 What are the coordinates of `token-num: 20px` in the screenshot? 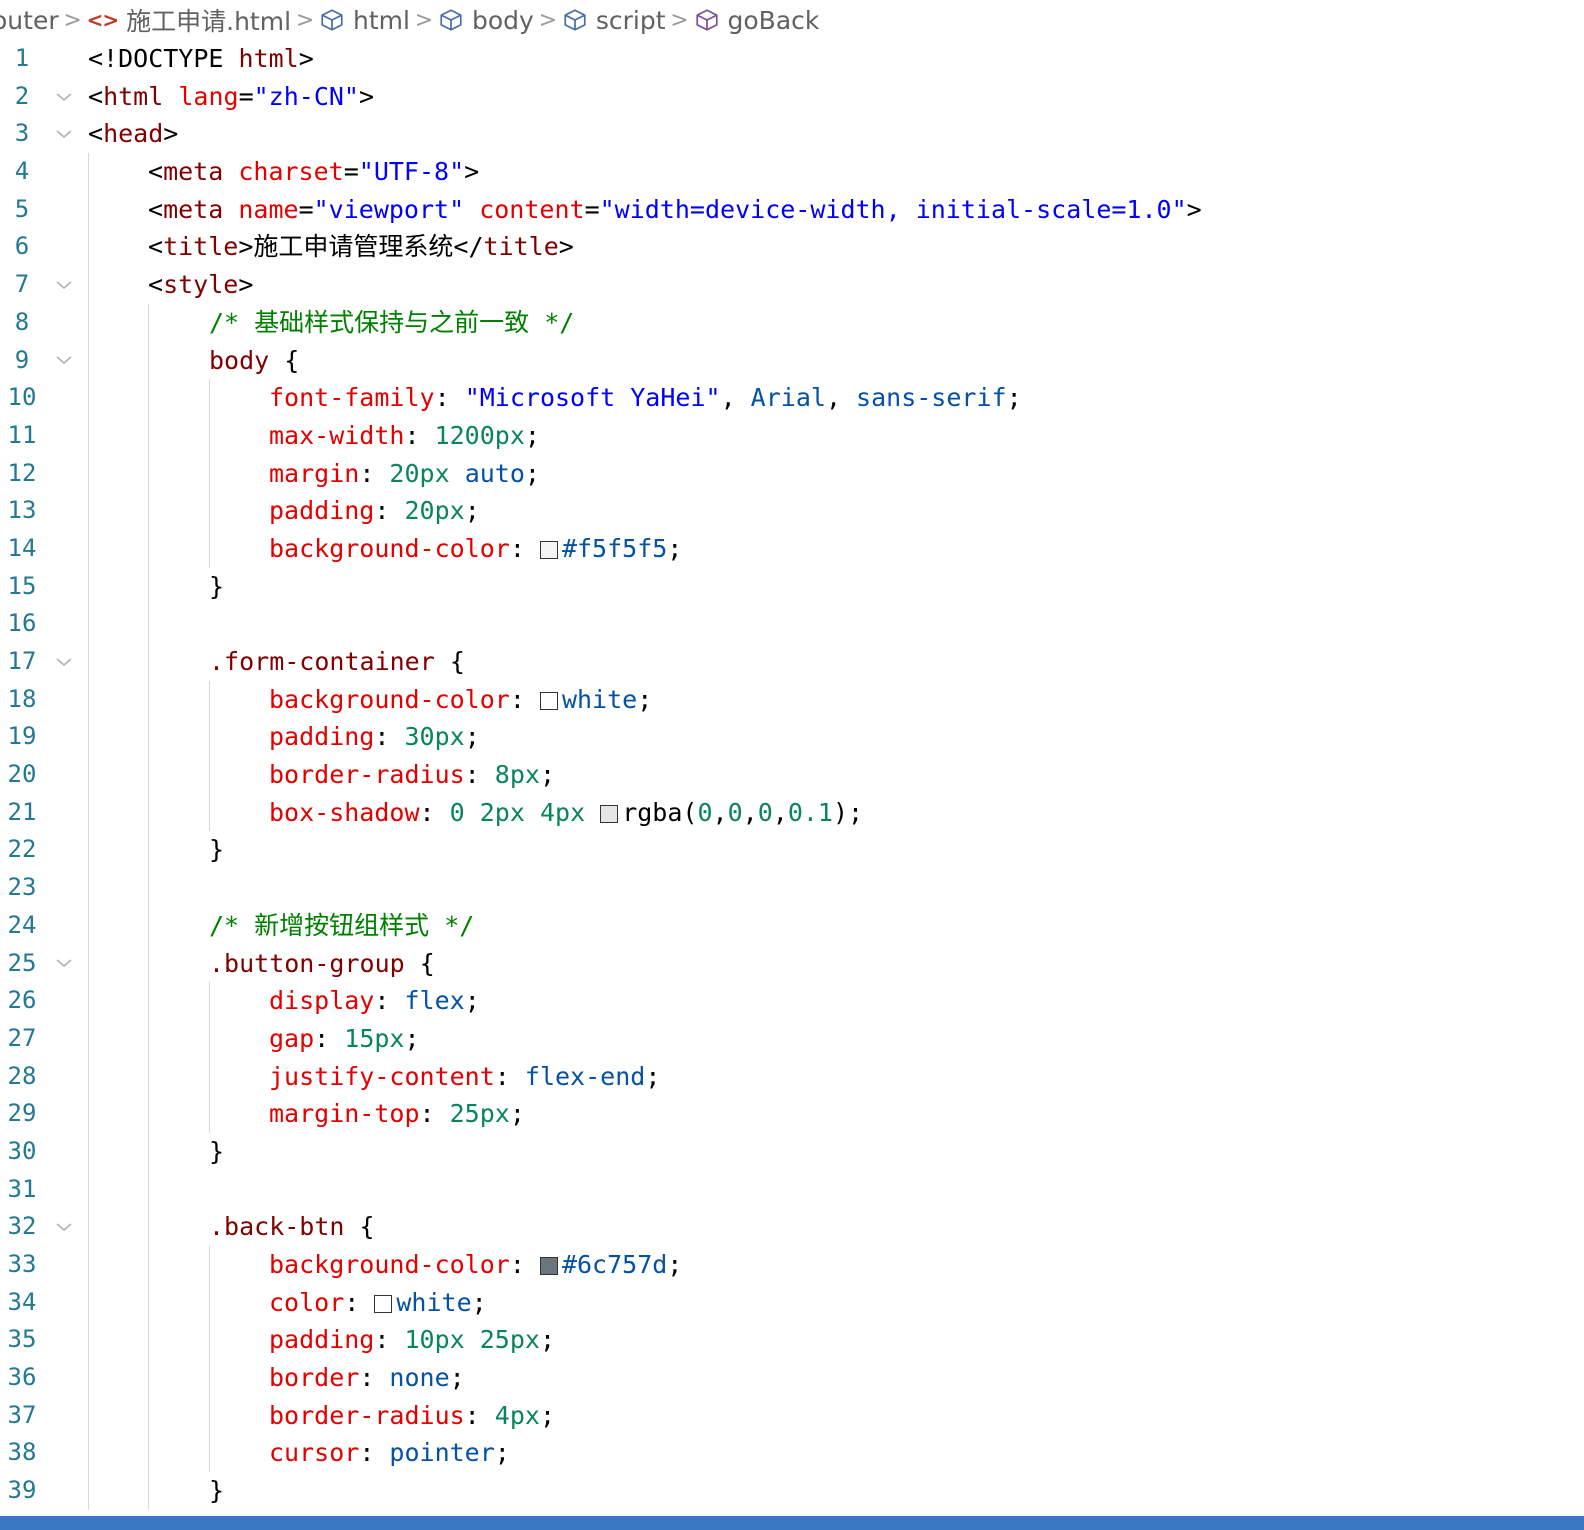 It's located at (419, 473).